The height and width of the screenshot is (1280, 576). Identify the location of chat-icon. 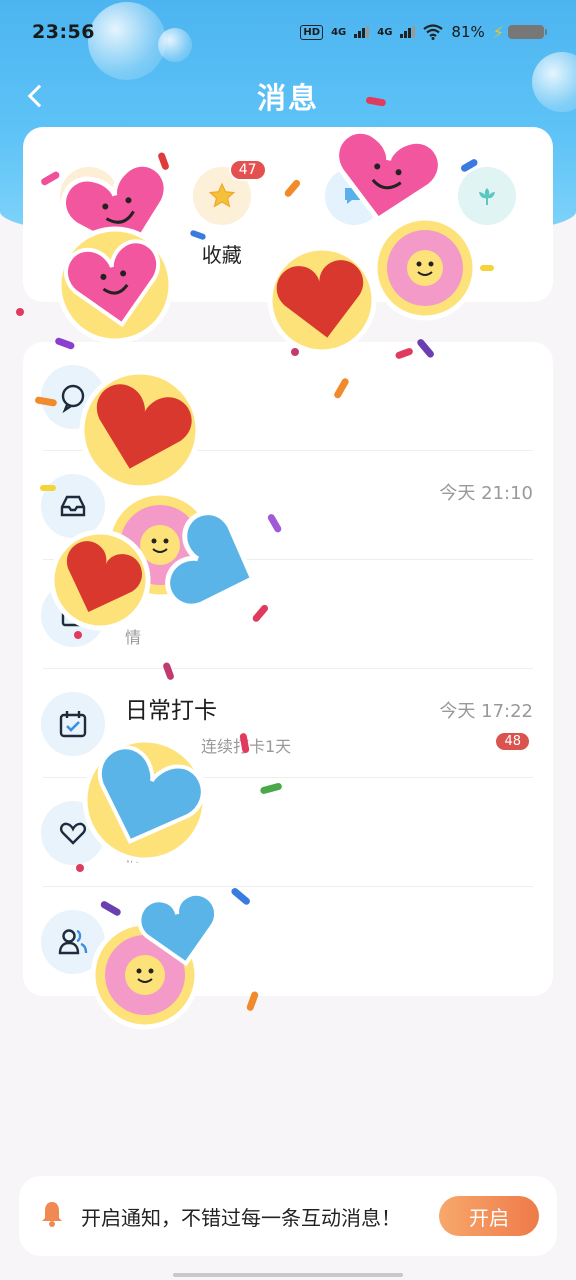
(354, 196).